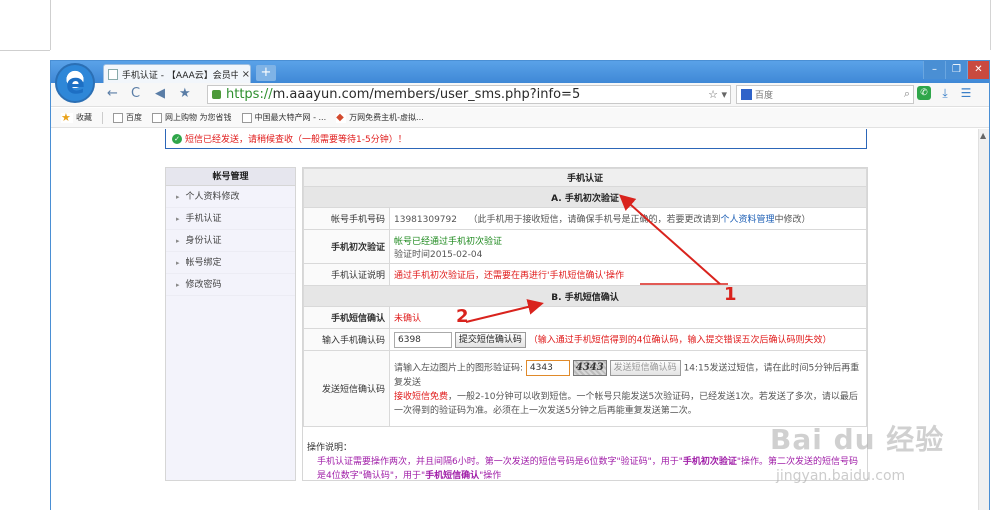 The height and width of the screenshot is (510, 1000). Describe the element at coordinates (346, 274) in the screenshot. I see `explain-label: 手机认证说明` at that location.